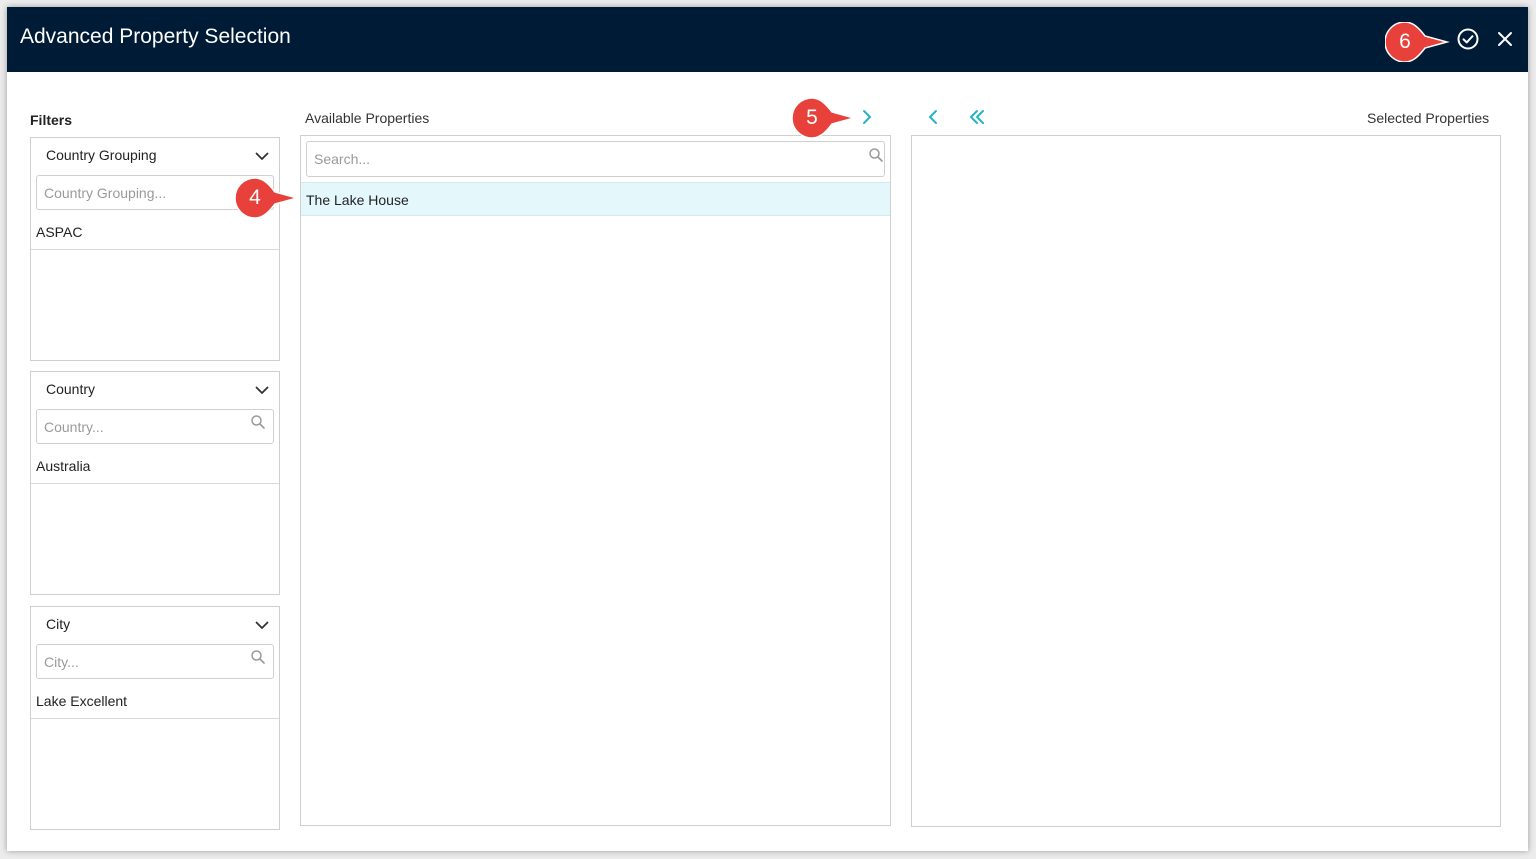 This screenshot has height=859, width=1536. I want to click on callout-number: 5, so click(812, 117).